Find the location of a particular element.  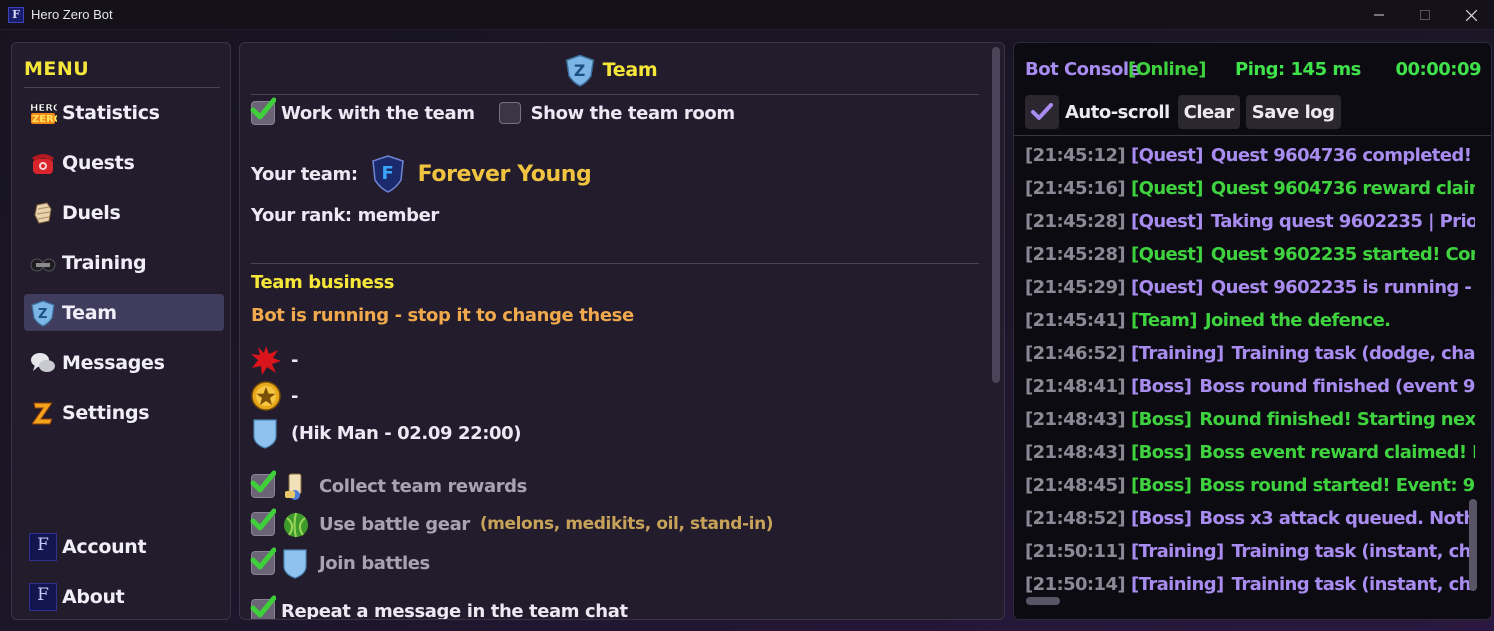

your-rank-label: Your rank: member is located at coordinates (345, 215).